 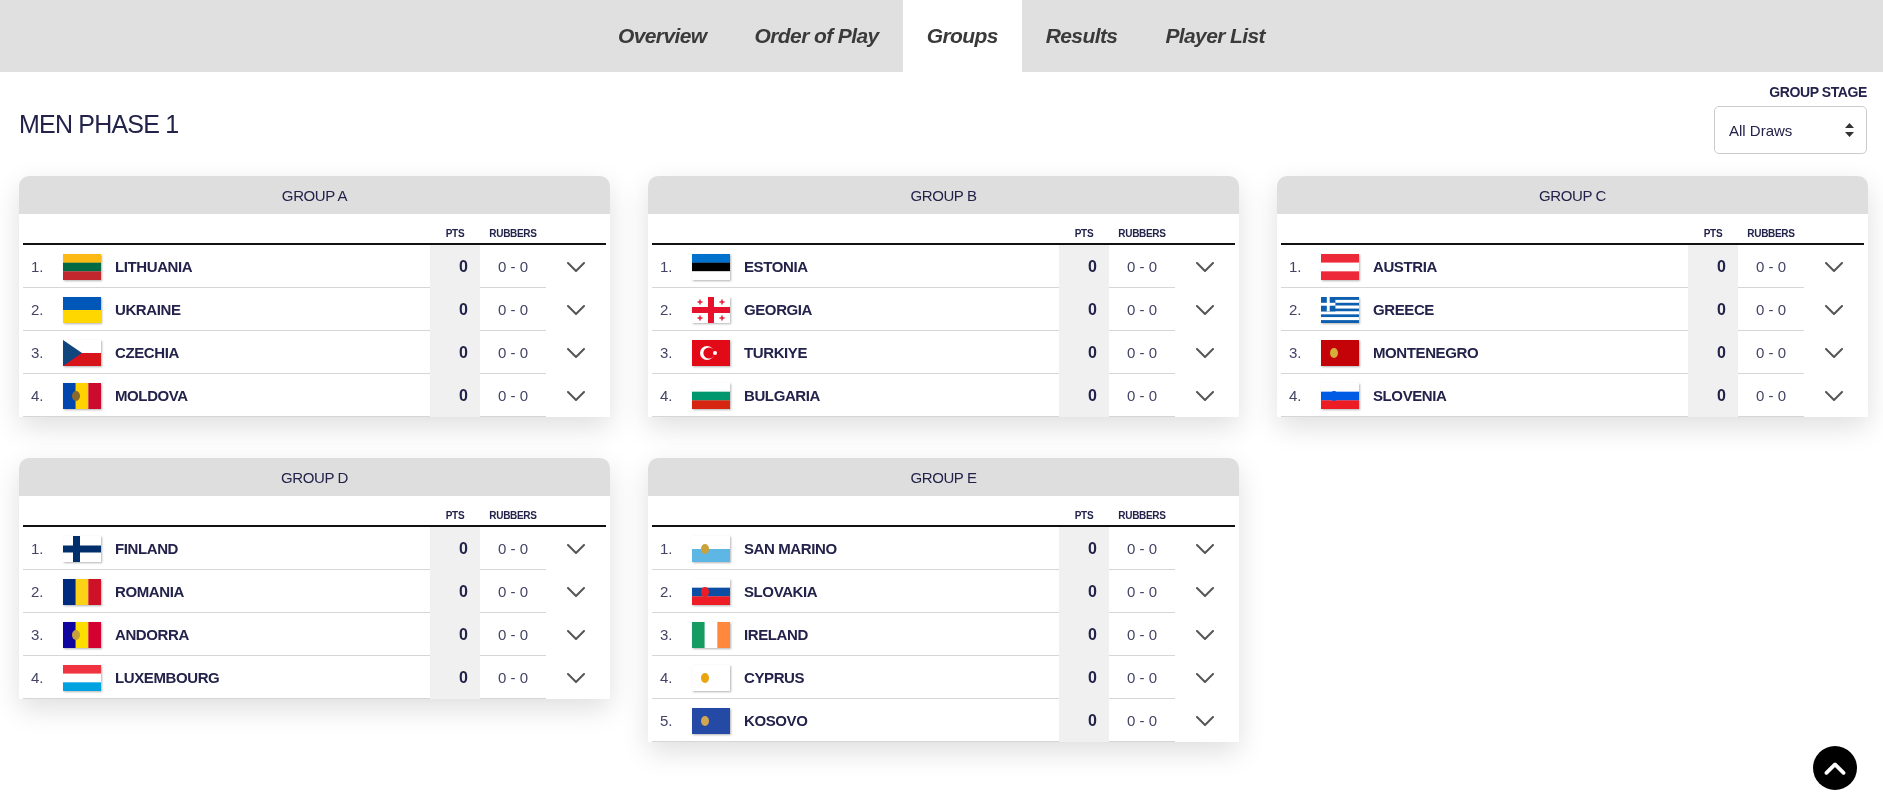 I want to click on team-name: SLOVENIA, so click(x=1410, y=395).